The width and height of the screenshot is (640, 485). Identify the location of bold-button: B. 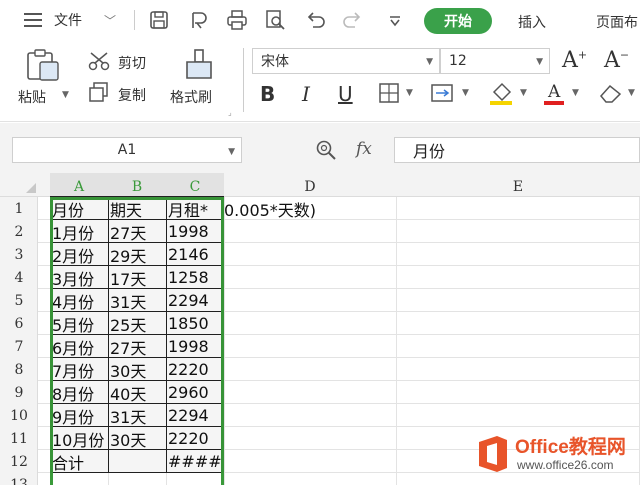
(267, 94).